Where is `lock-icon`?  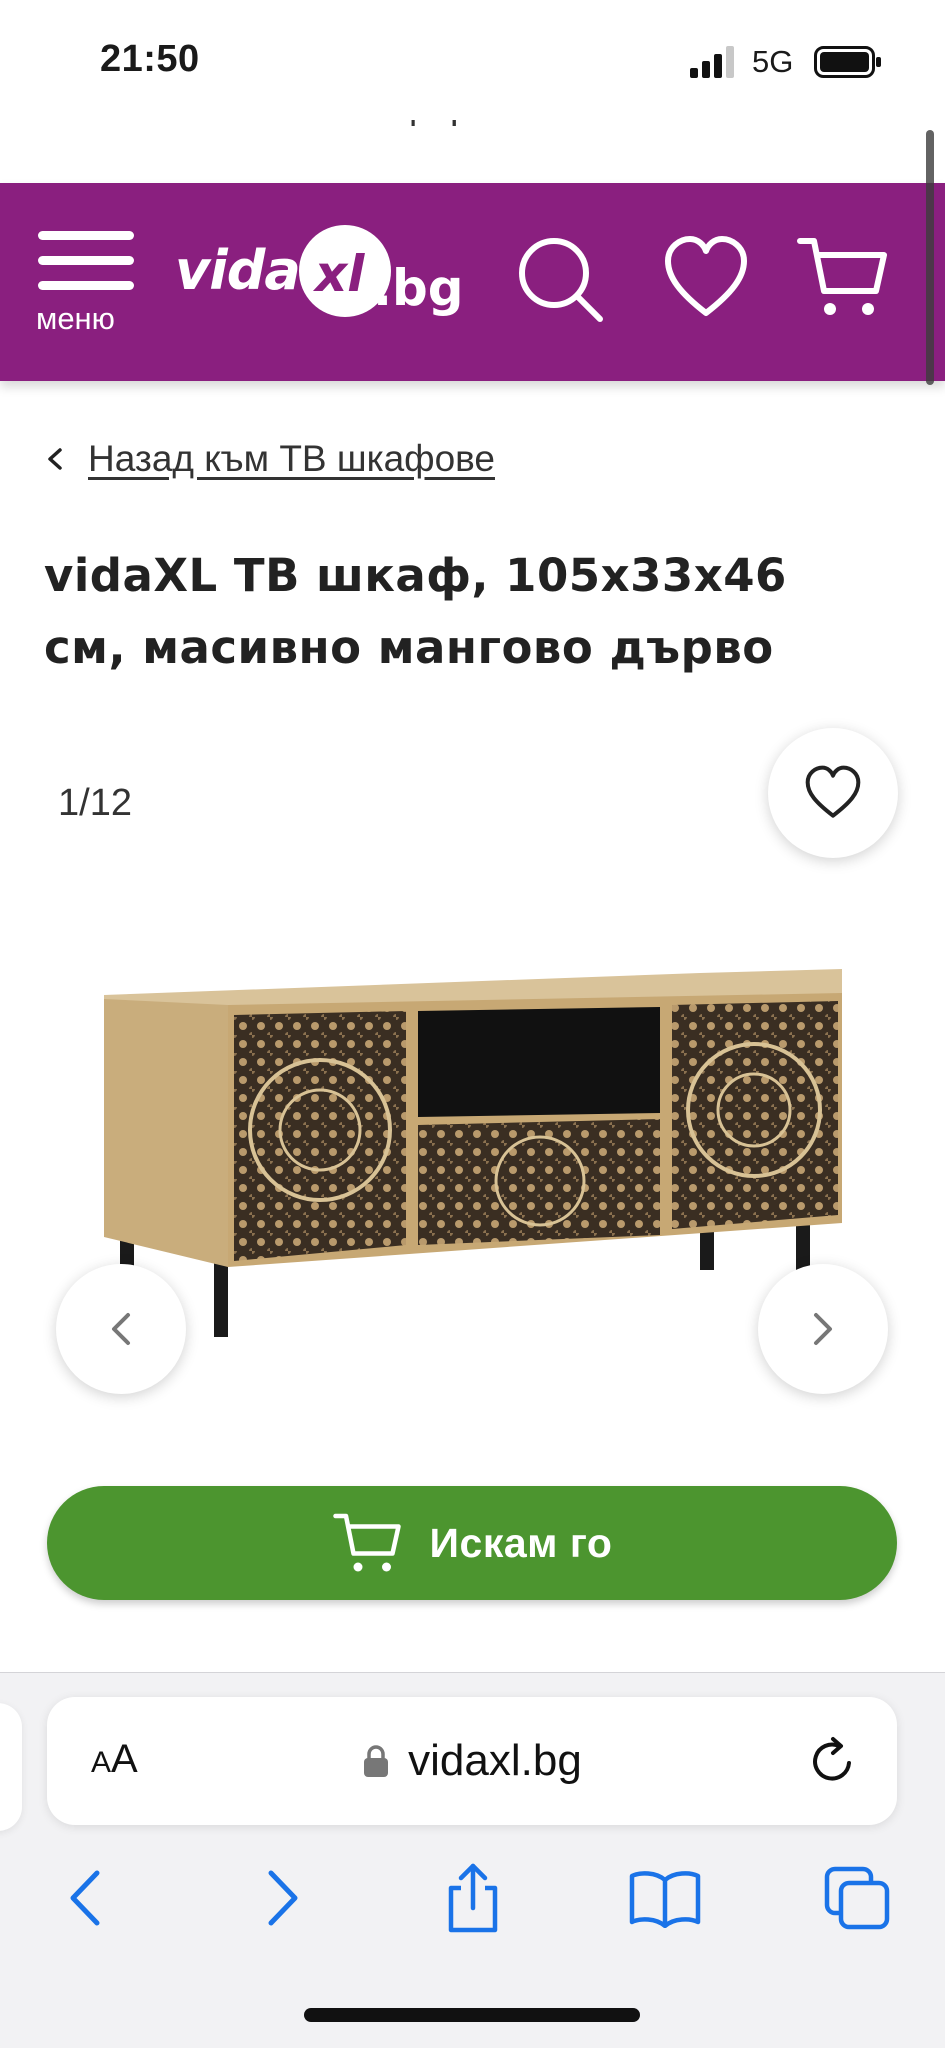
lock-icon is located at coordinates (376, 1761).